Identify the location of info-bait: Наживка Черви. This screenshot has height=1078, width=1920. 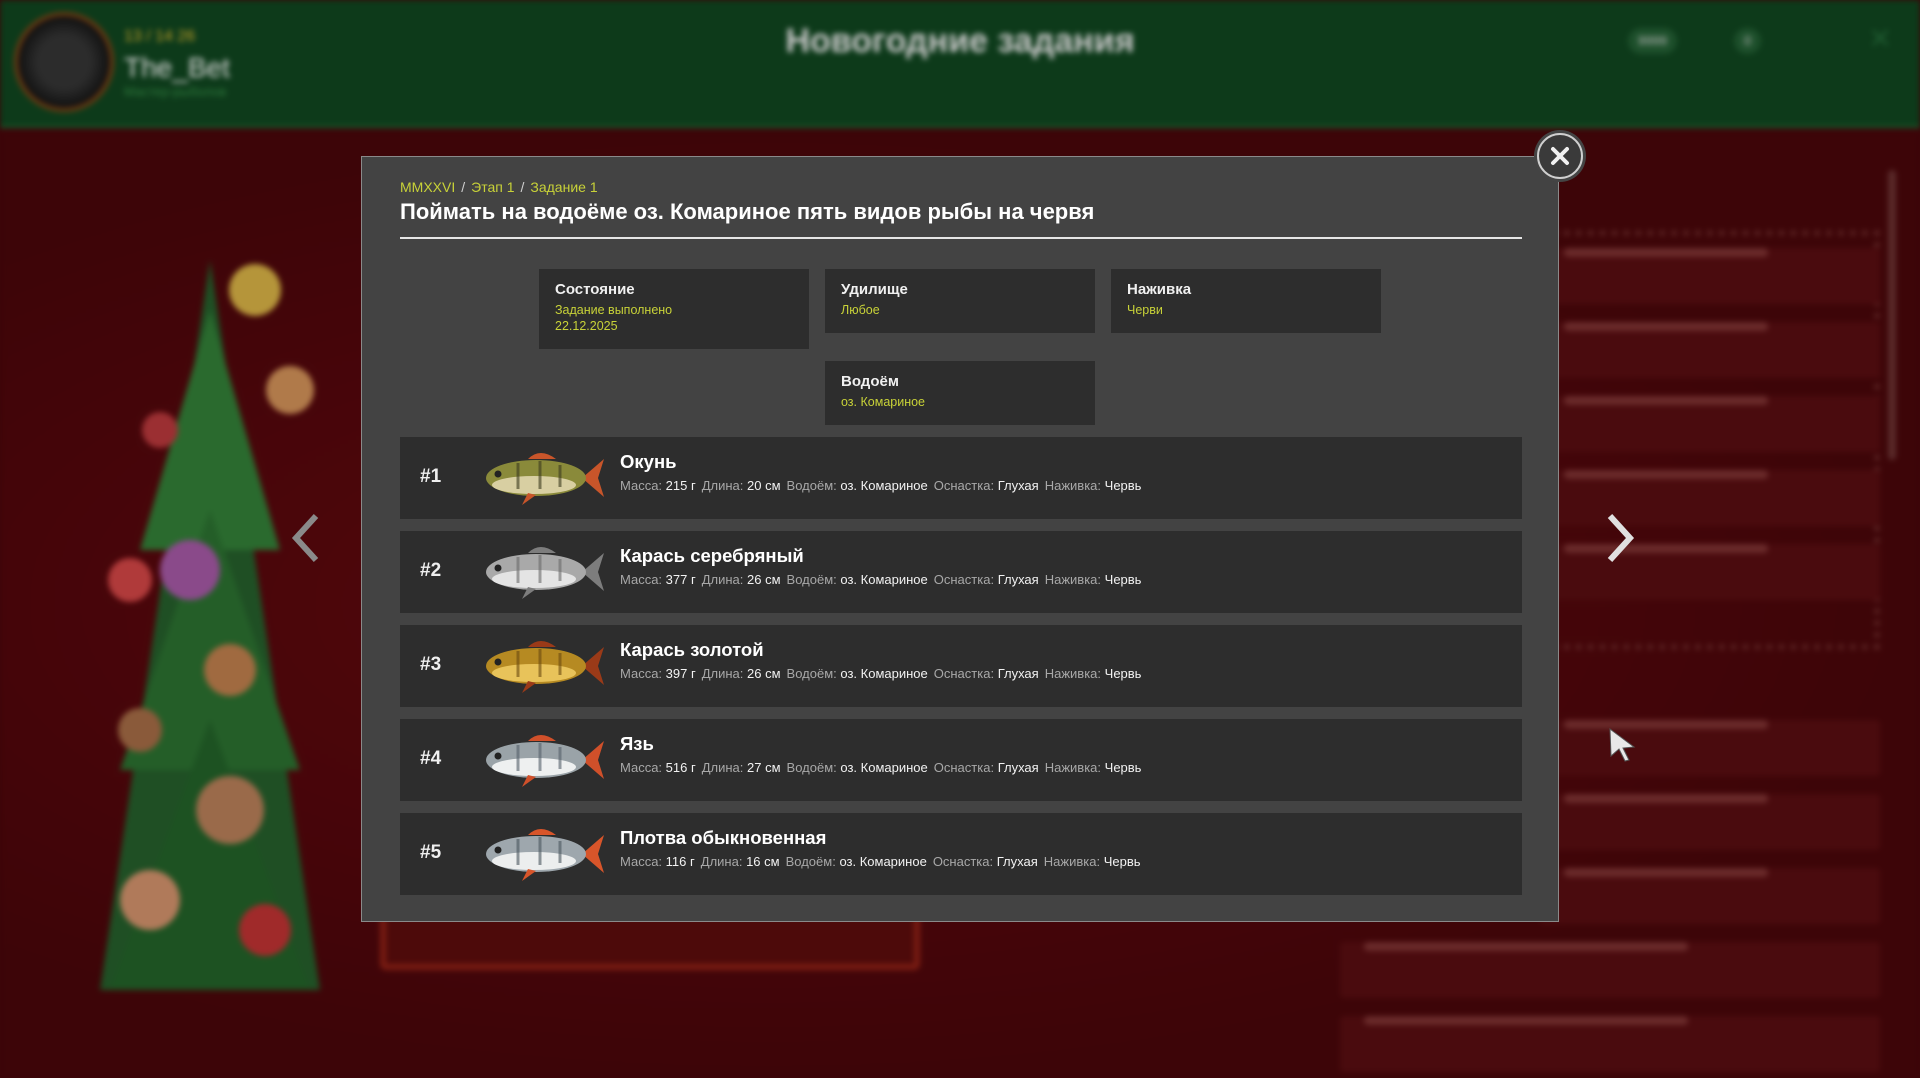
(1246, 301).